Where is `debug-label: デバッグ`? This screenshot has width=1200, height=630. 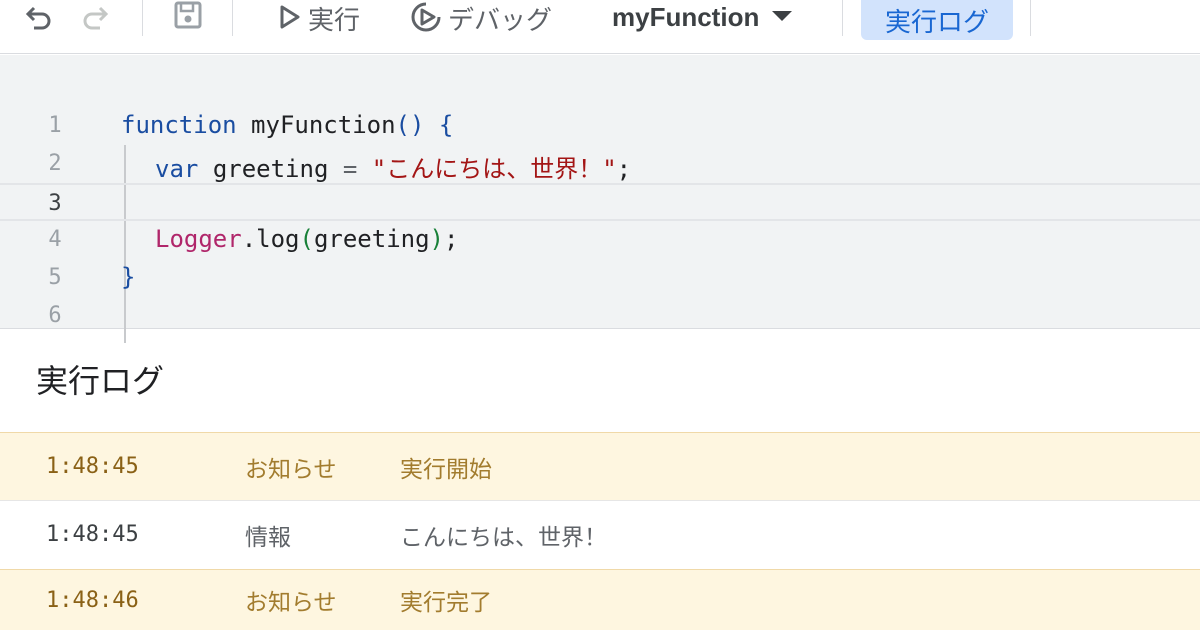
debug-label: デバッグ is located at coordinates (500, 21).